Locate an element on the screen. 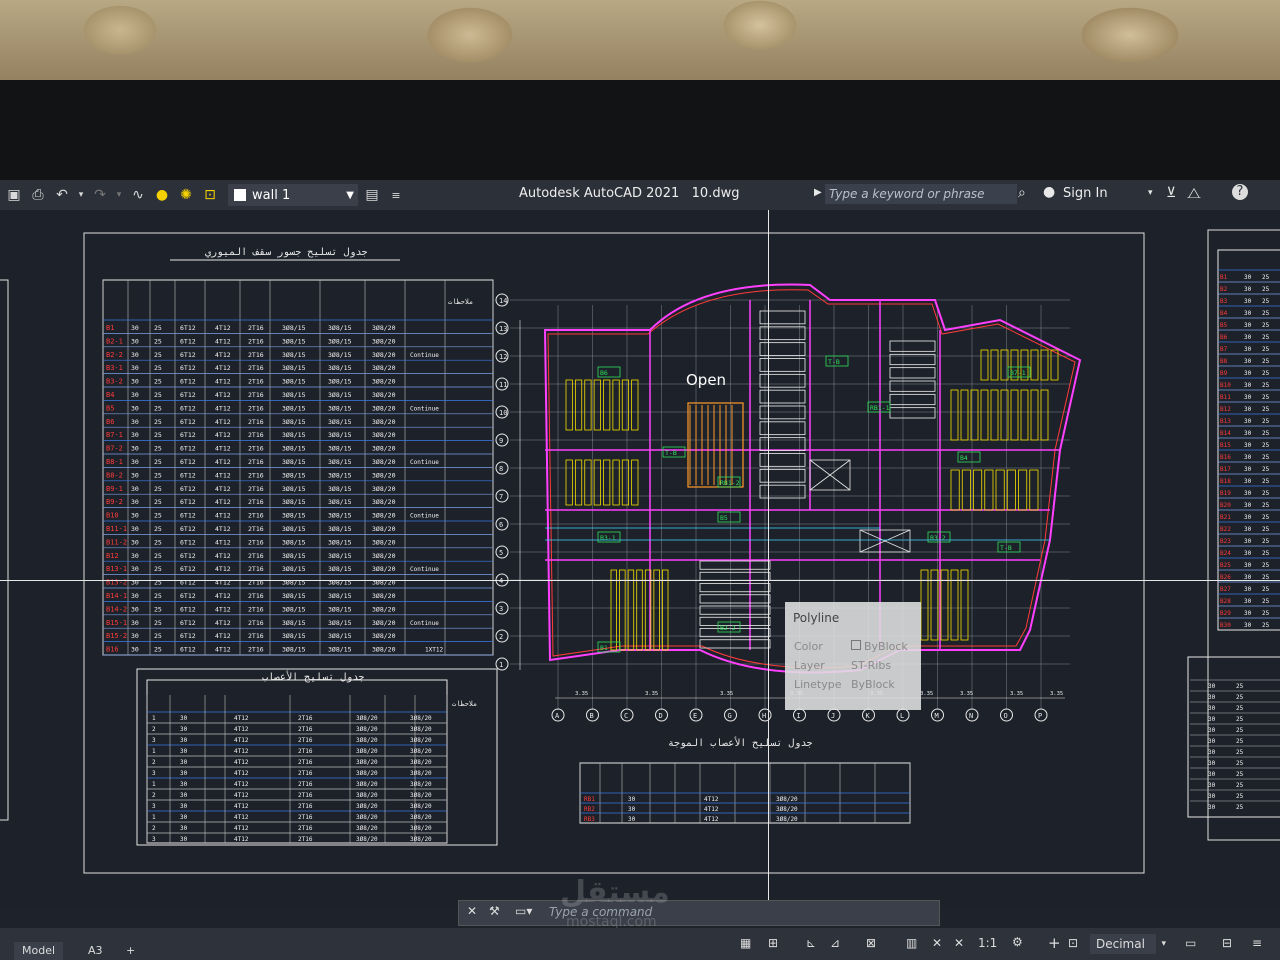 Image resolution: width=1280 pixels, height=960 pixels. annotation-visibility-icon: ✕ is located at coordinates (959, 943).